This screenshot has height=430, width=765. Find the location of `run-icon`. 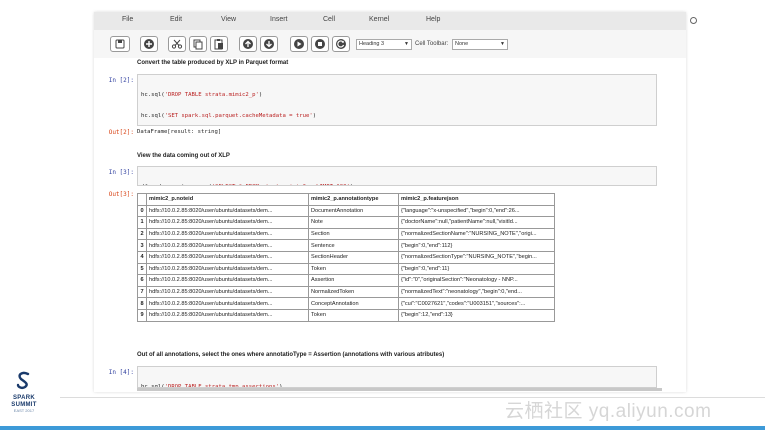

run-icon is located at coordinates (299, 44).